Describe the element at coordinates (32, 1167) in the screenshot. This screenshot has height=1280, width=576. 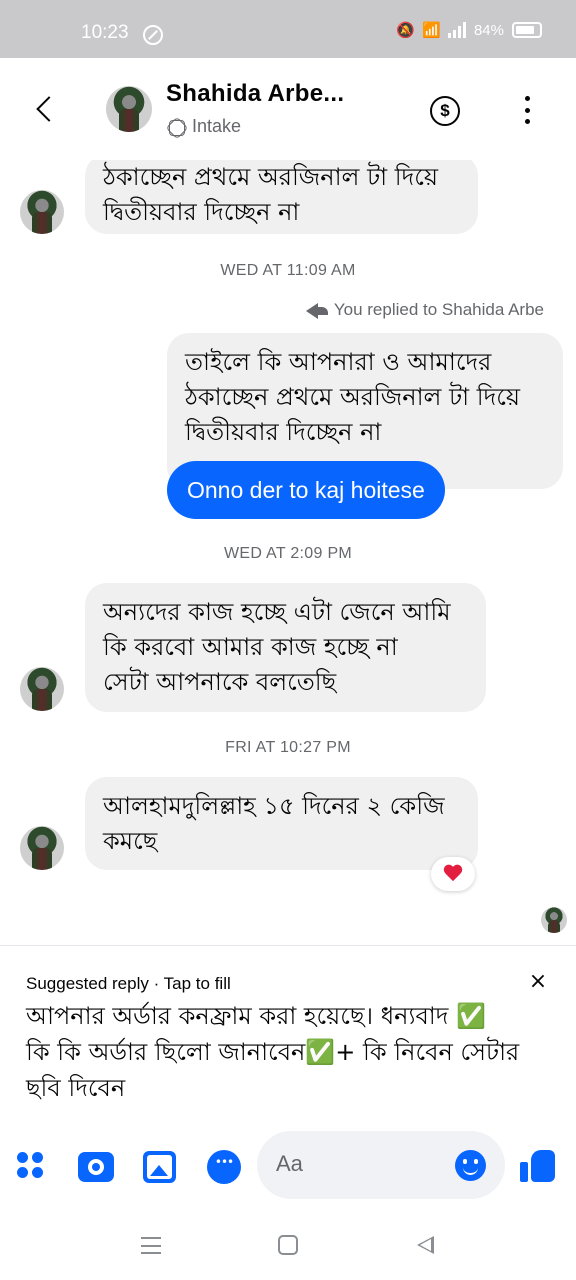
I see `apps-icon` at that location.